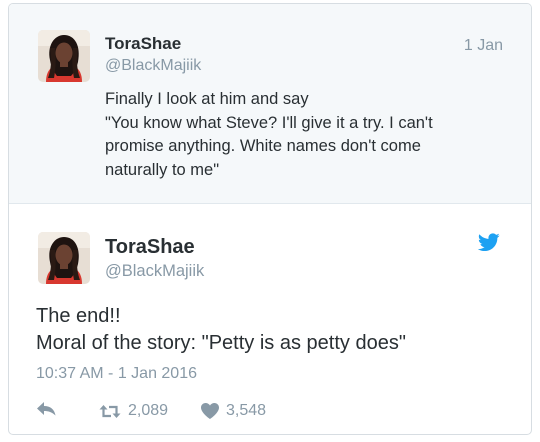 The image size is (540, 442). What do you see at coordinates (263, 146) in the screenshot?
I see `tweet-text-line: promise anything. White names don't come` at bounding box center [263, 146].